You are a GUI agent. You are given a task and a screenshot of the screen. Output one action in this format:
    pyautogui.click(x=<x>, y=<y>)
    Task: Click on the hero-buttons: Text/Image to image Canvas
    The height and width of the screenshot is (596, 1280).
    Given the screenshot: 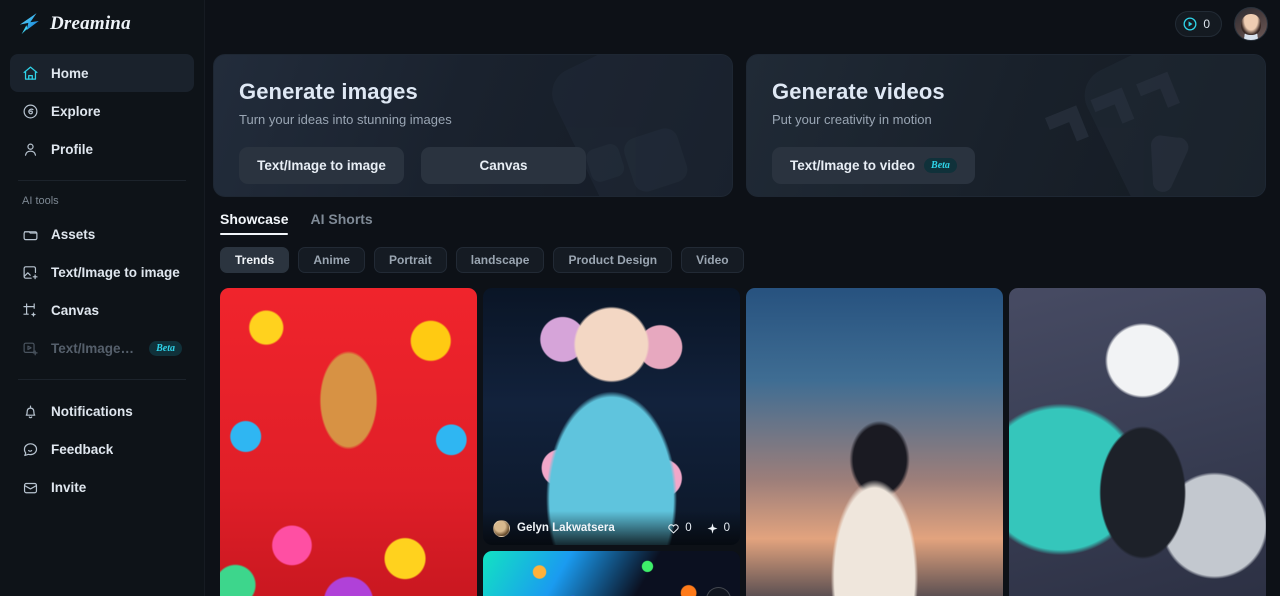 What is the action you would take?
    pyautogui.click(x=485, y=165)
    